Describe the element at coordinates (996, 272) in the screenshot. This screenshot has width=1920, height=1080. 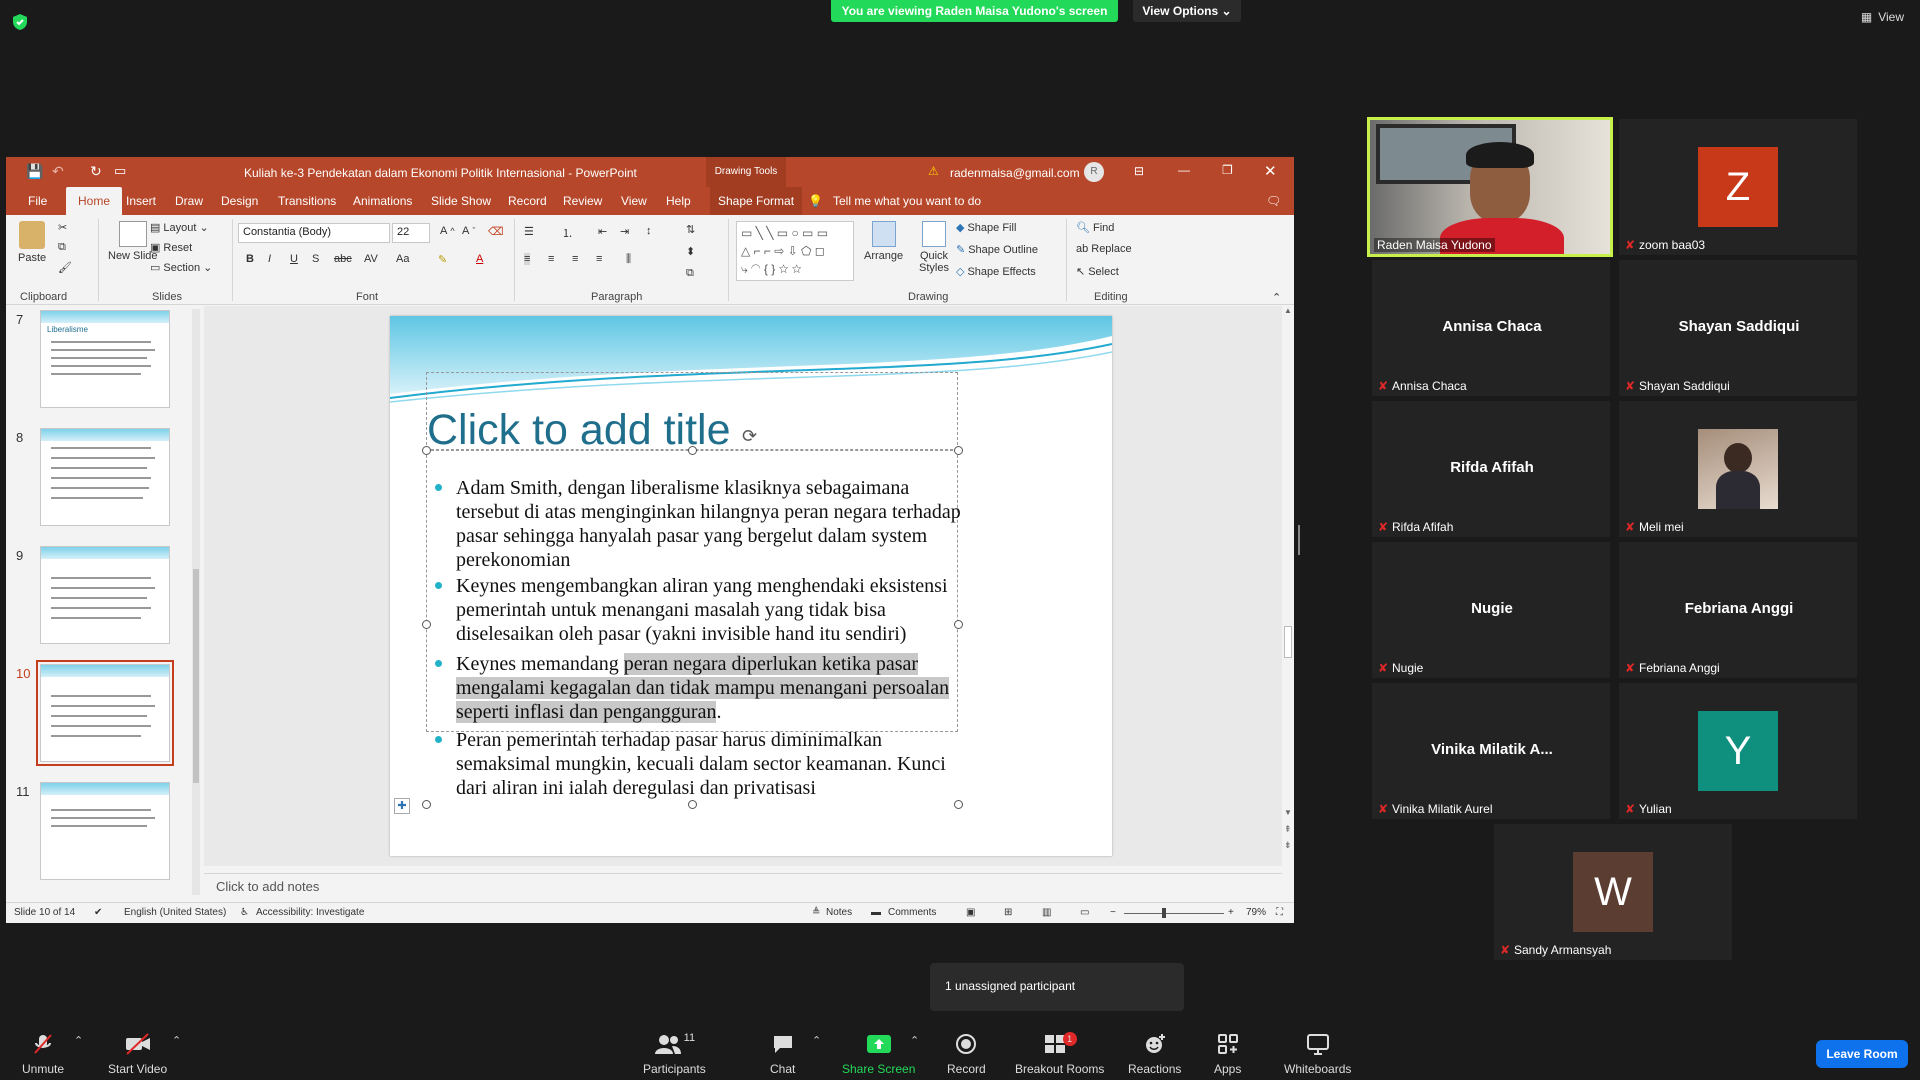
I see `shape-effects-button: ◇ Shape Effects` at that location.